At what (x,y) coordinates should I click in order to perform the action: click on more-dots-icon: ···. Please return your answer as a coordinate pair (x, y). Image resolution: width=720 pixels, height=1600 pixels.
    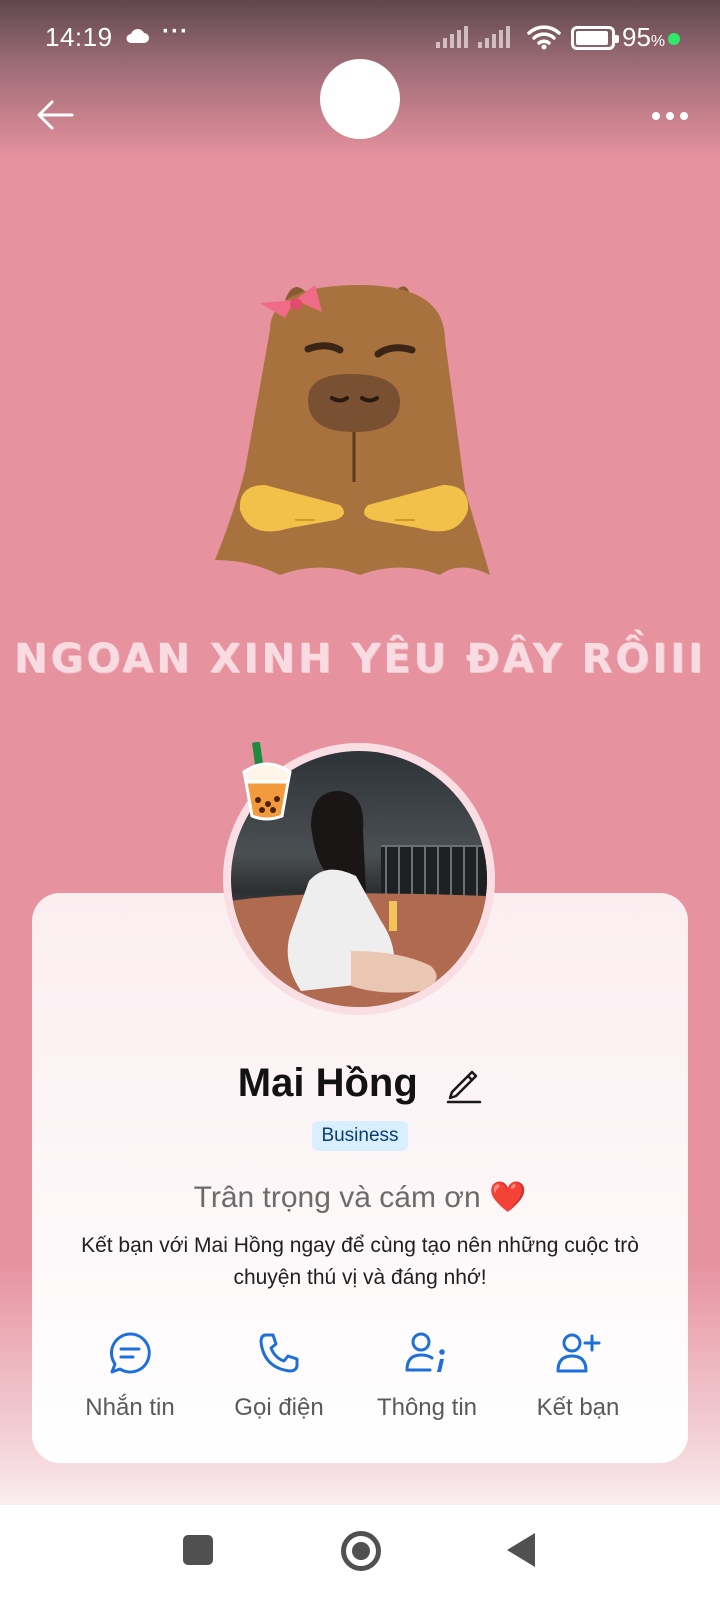
    Looking at the image, I should click on (175, 31).